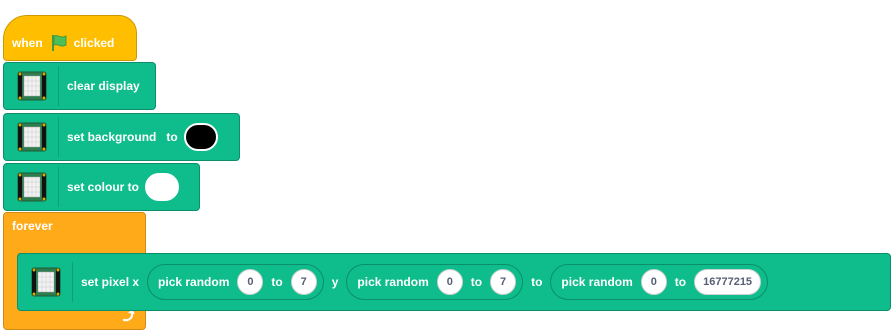 This screenshot has width=891, height=330. Describe the element at coordinates (435, 282) in the screenshot. I see `pick-random-y-reporter: pick random 0 to 7` at that location.